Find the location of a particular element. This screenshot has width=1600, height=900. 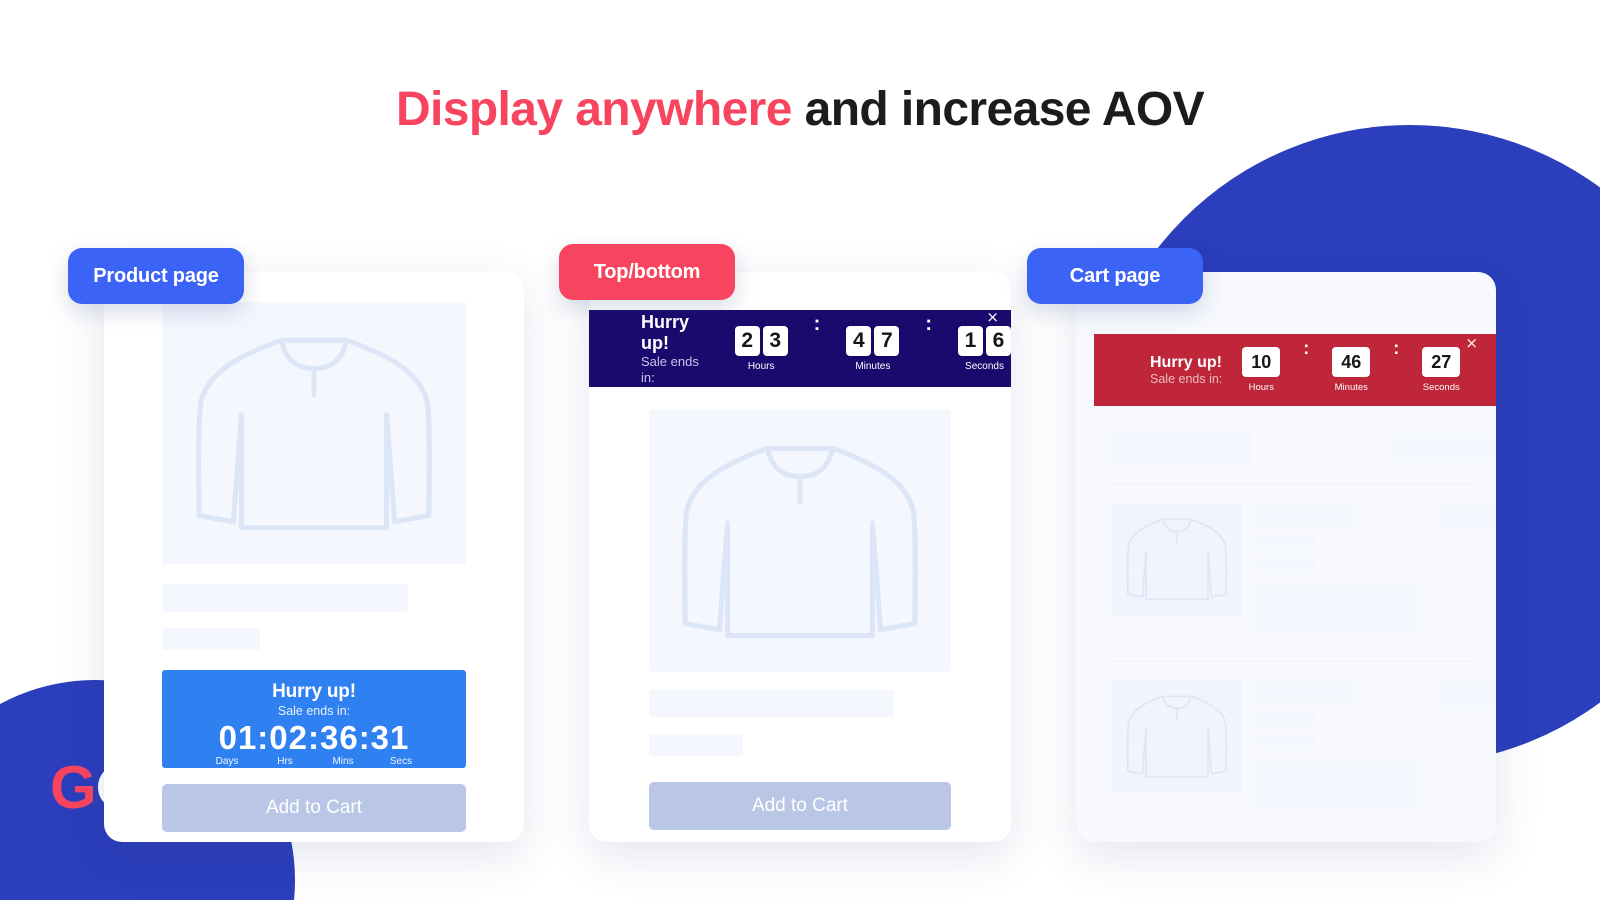

timer-seconds-digits: 1 6 is located at coordinates (984, 340).